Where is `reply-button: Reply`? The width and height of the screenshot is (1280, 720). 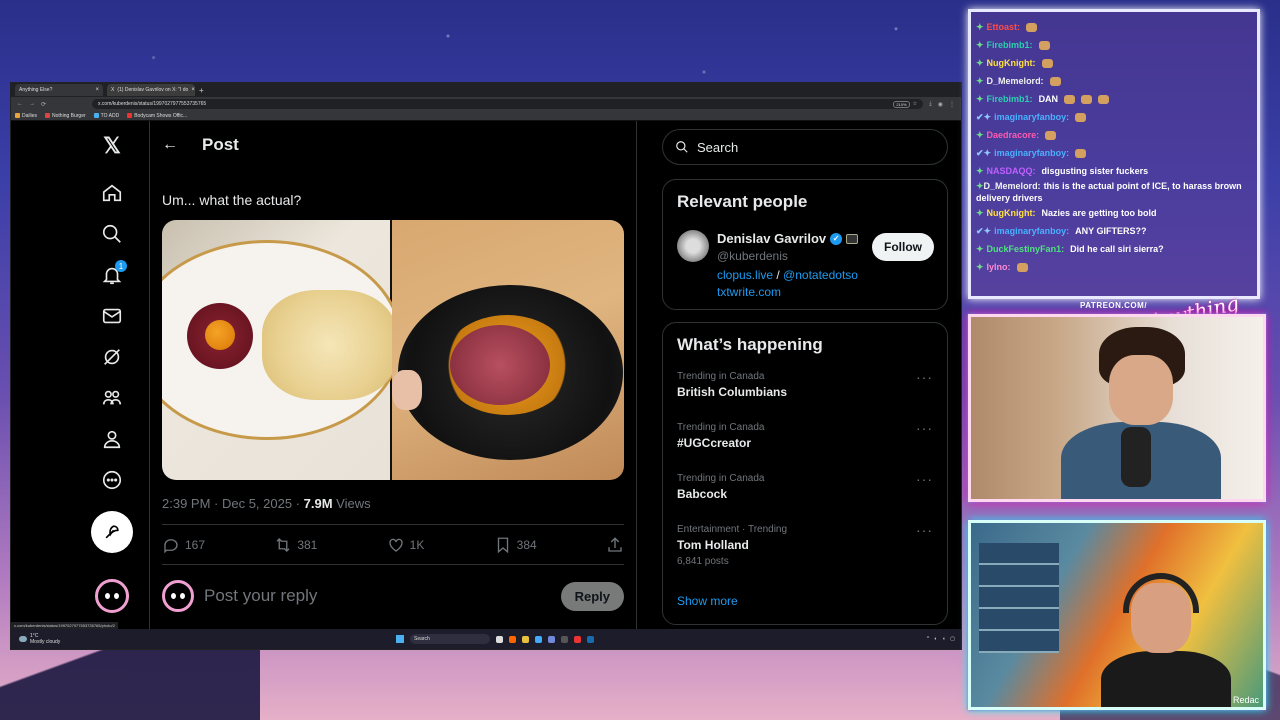 reply-button: Reply is located at coordinates (592, 596).